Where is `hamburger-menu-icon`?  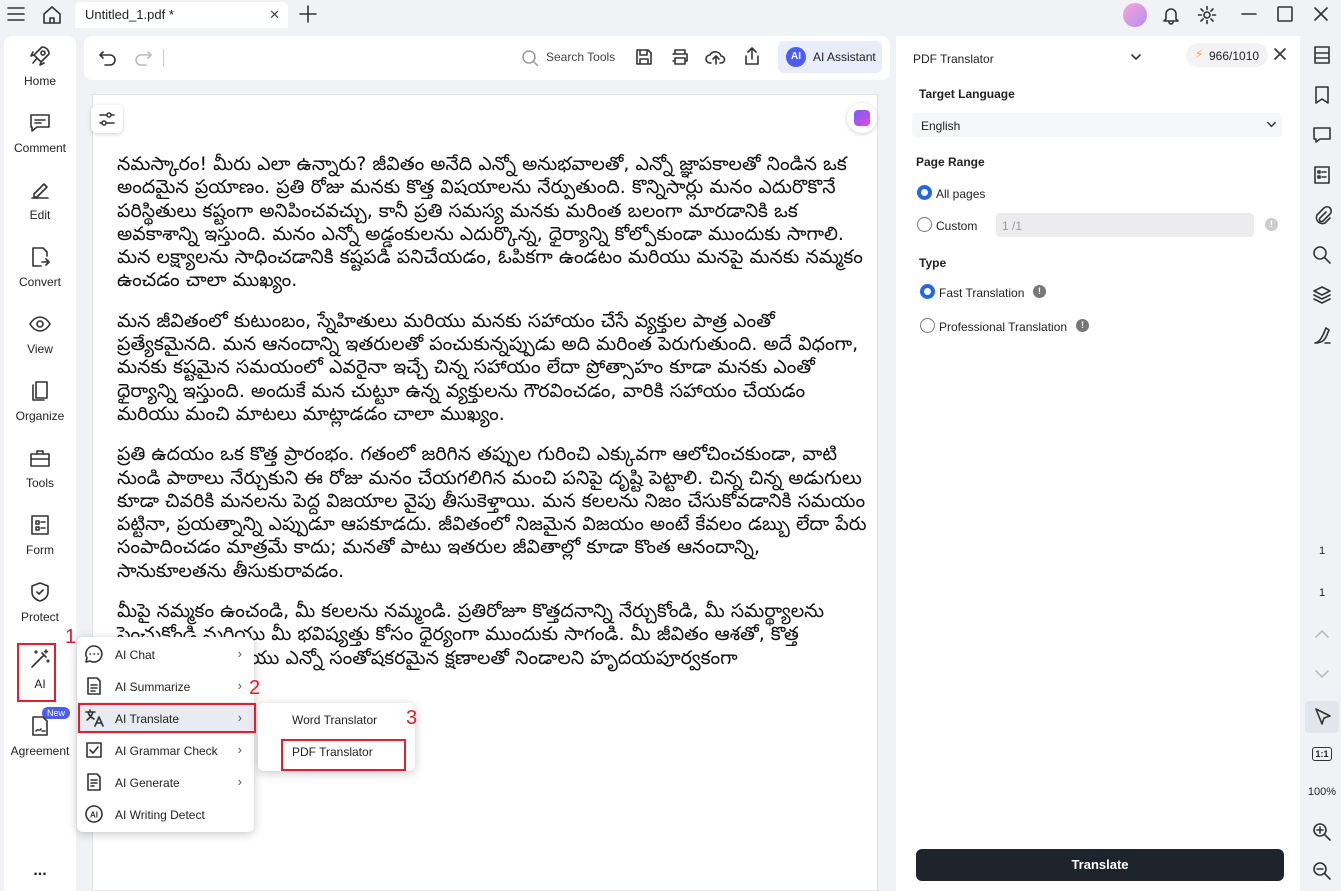
hamburger-menu-icon is located at coordinates (16, 14).